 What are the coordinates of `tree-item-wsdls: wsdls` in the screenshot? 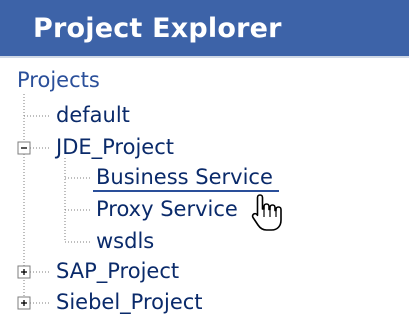 It's located at (125, 241).